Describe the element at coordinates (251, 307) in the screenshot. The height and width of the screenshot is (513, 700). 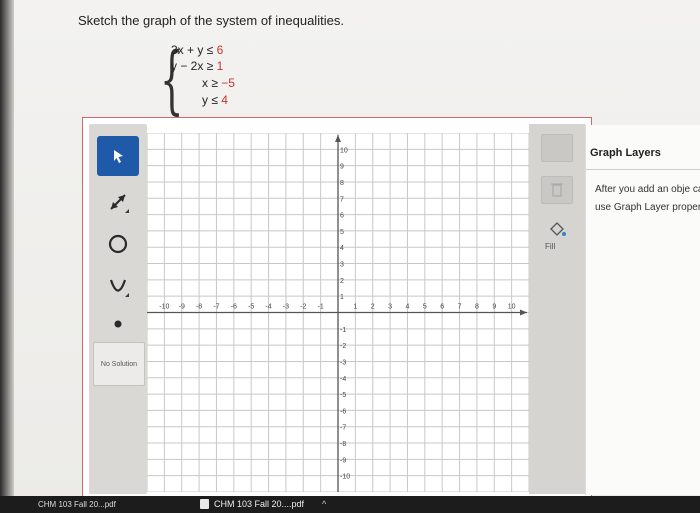
I see `x-tick-label: -5` at that location.